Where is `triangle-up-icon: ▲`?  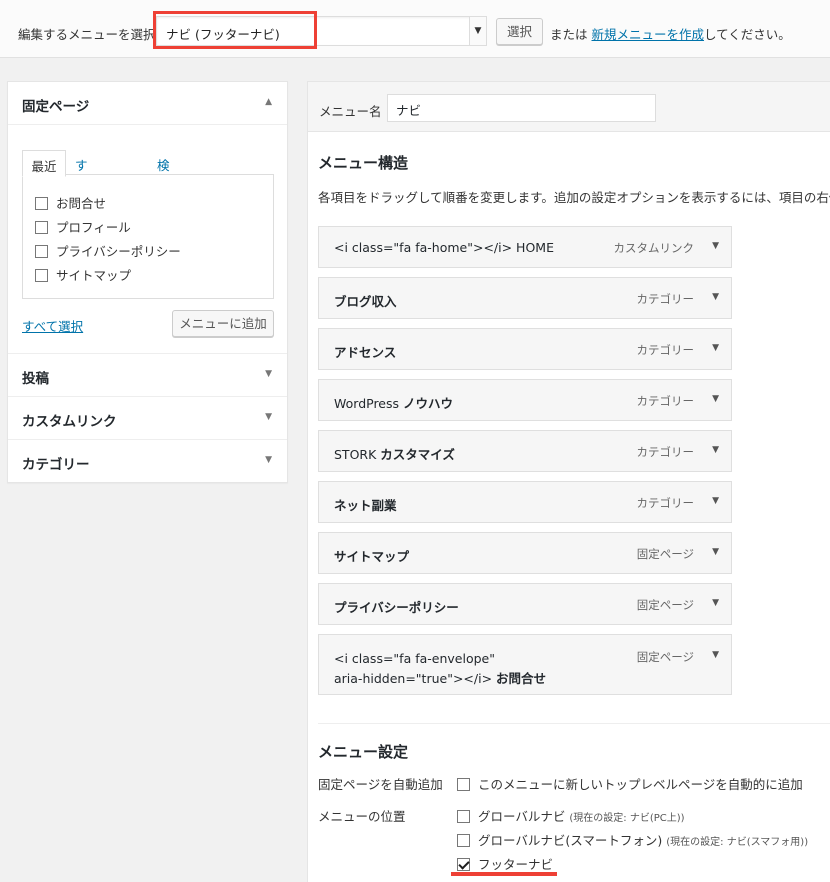 triangle-up-icon: ▲ is located at coordinates (268, 102).